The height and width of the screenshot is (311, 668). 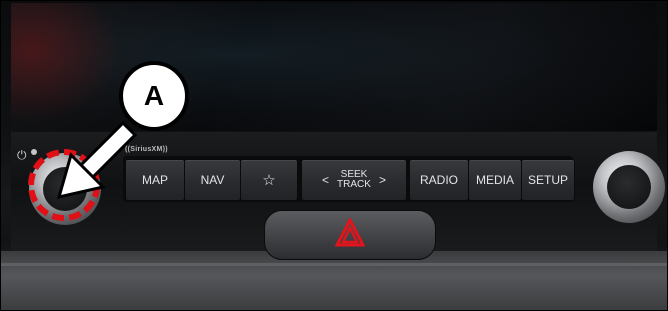 I want to click on arrow-icon, so click(x=97, y=160).